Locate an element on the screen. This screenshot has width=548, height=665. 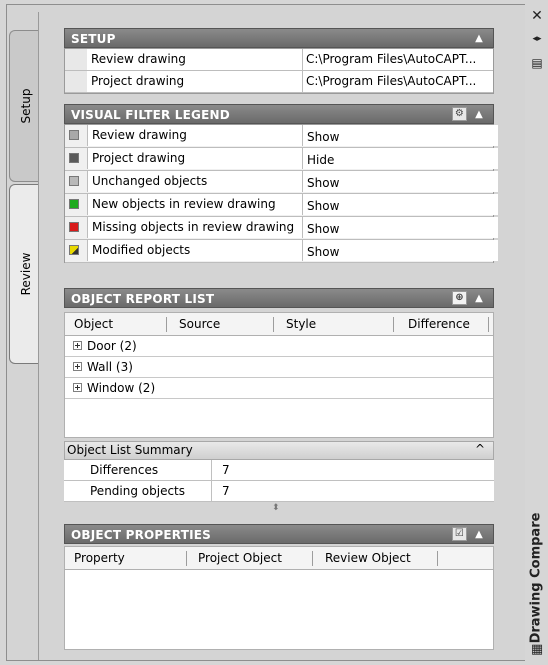
list-item: Window (2) is located at coordinates (279, 388).